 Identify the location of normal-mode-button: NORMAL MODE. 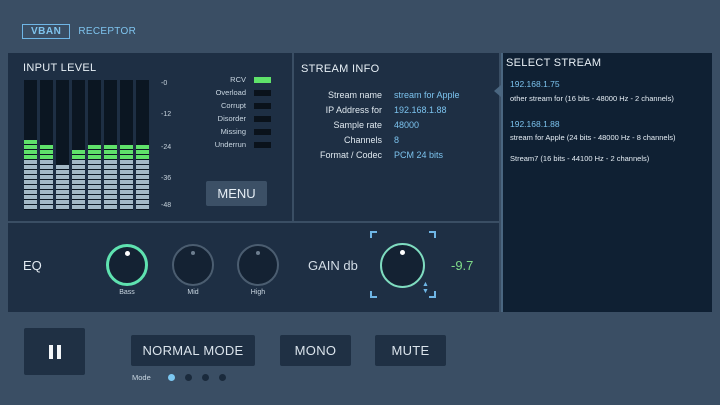
(193, 350).